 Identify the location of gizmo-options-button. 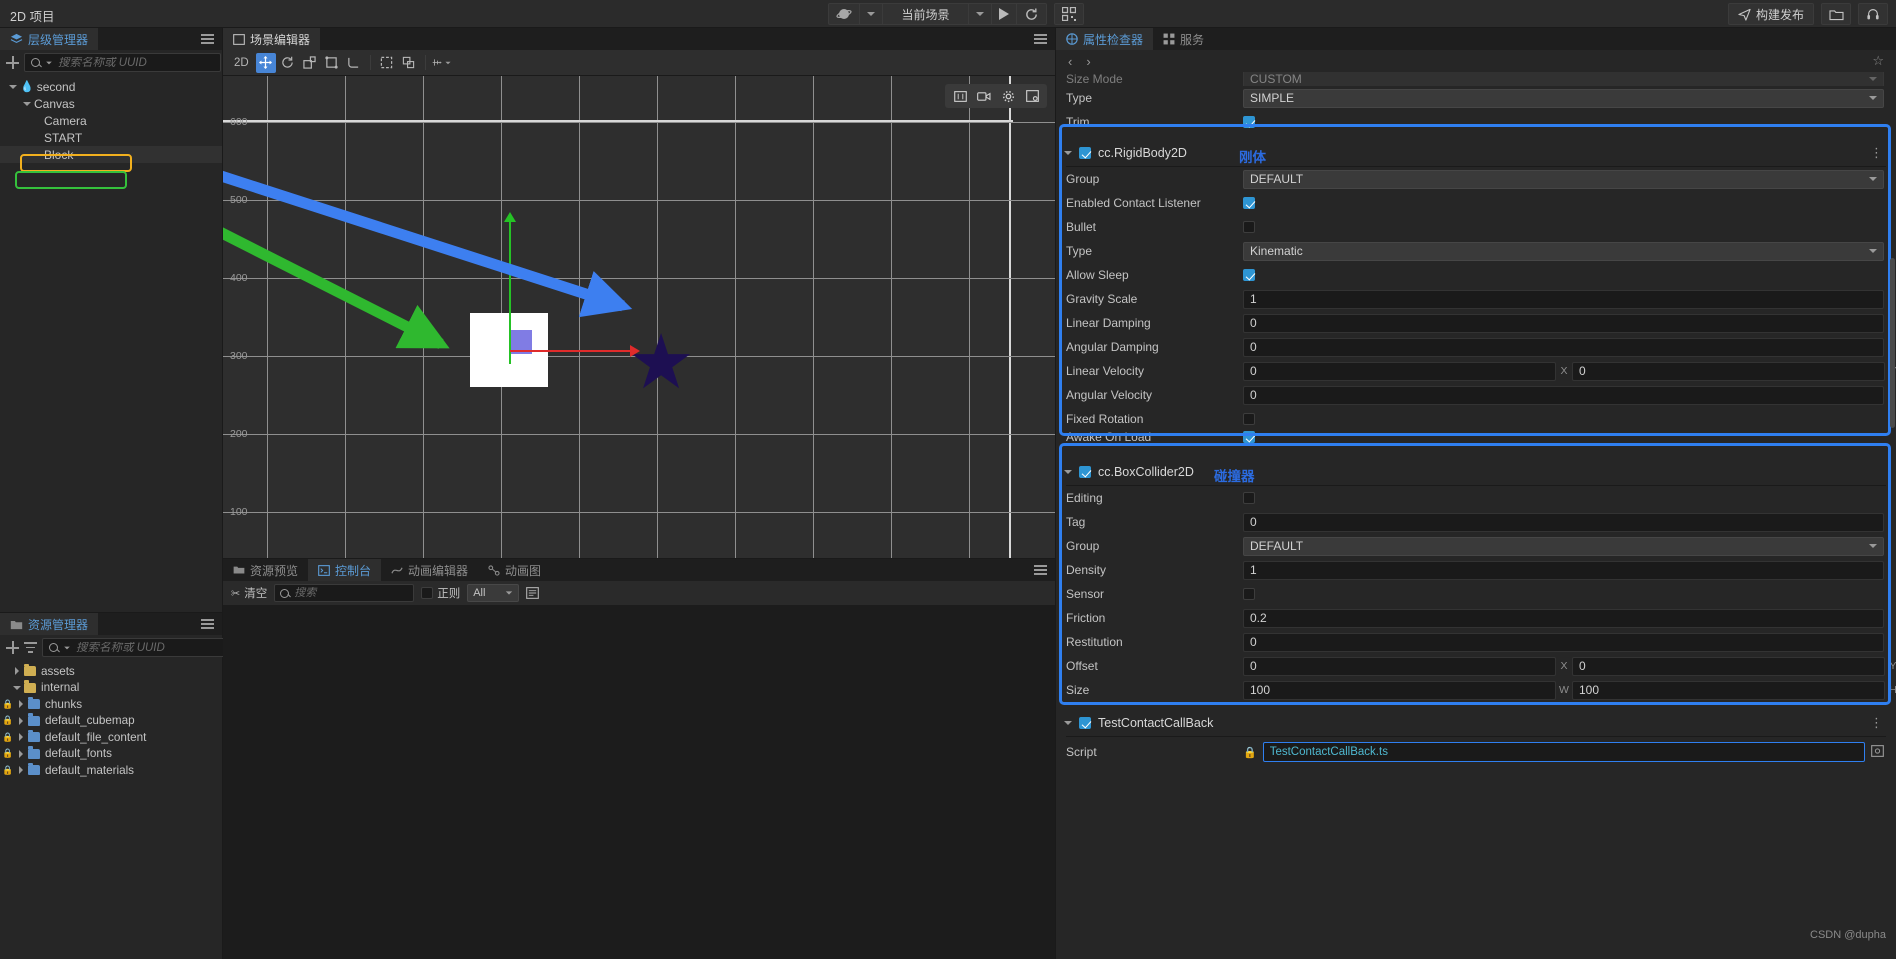
(442, 63).